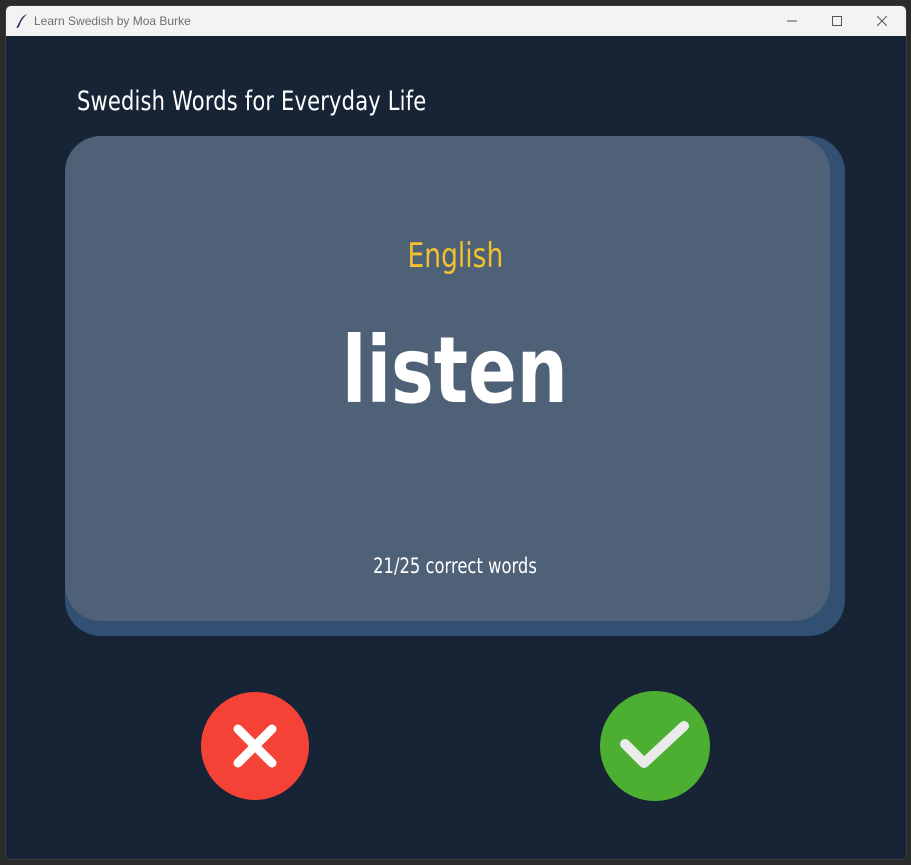  What do you see at coordinates (456, 21) in the screenshot?
I see `title-bar: Learn Swedish by Moa Burke` at bounding box center [456, 21].